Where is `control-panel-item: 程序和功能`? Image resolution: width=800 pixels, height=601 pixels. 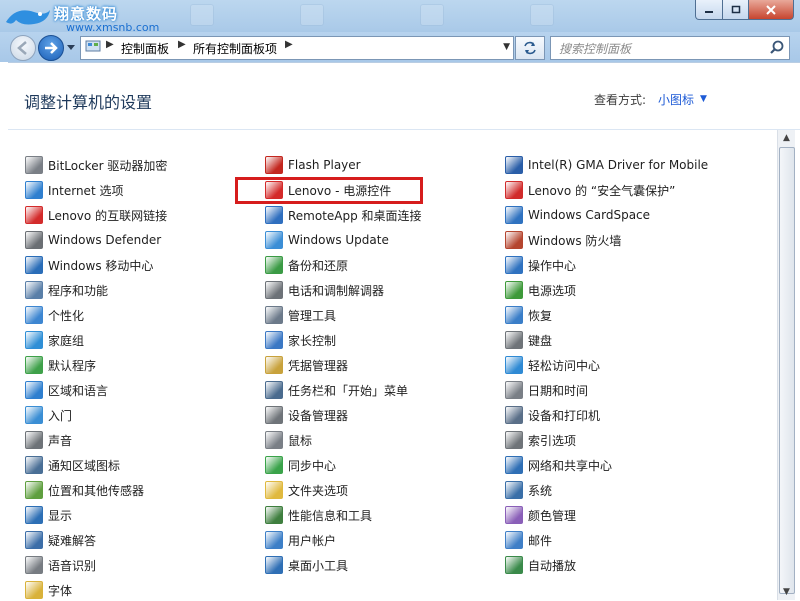 control-panel-item: 程序和功能 is located at coordinates (66, 290).